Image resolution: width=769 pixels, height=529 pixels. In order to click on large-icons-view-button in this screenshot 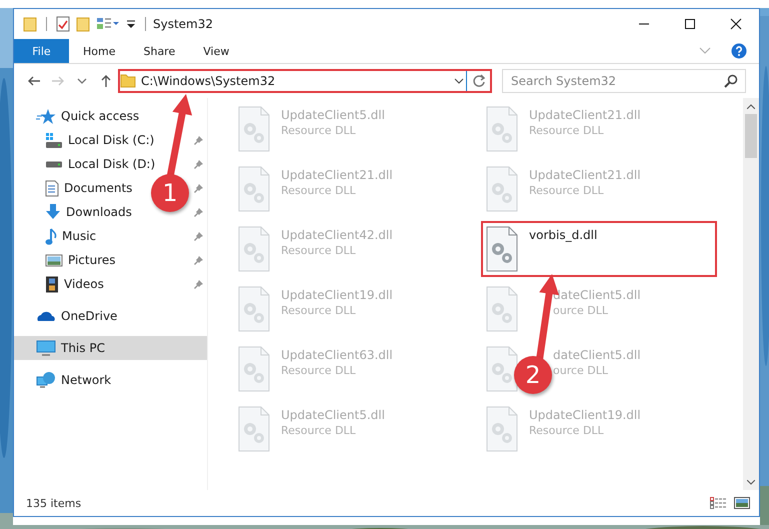, I will do `click(742, 503)`.